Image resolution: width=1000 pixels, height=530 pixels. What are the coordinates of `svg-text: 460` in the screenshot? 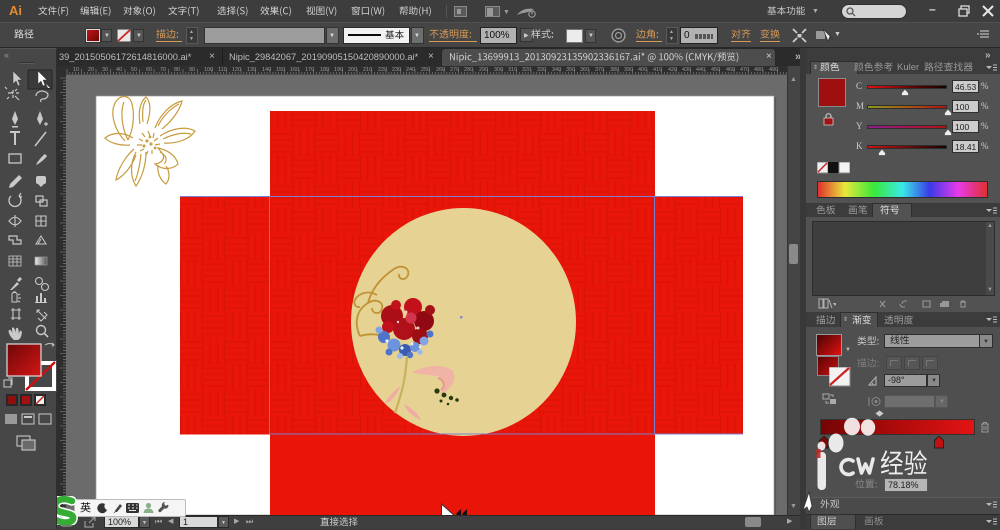 It's located at (730, 70).